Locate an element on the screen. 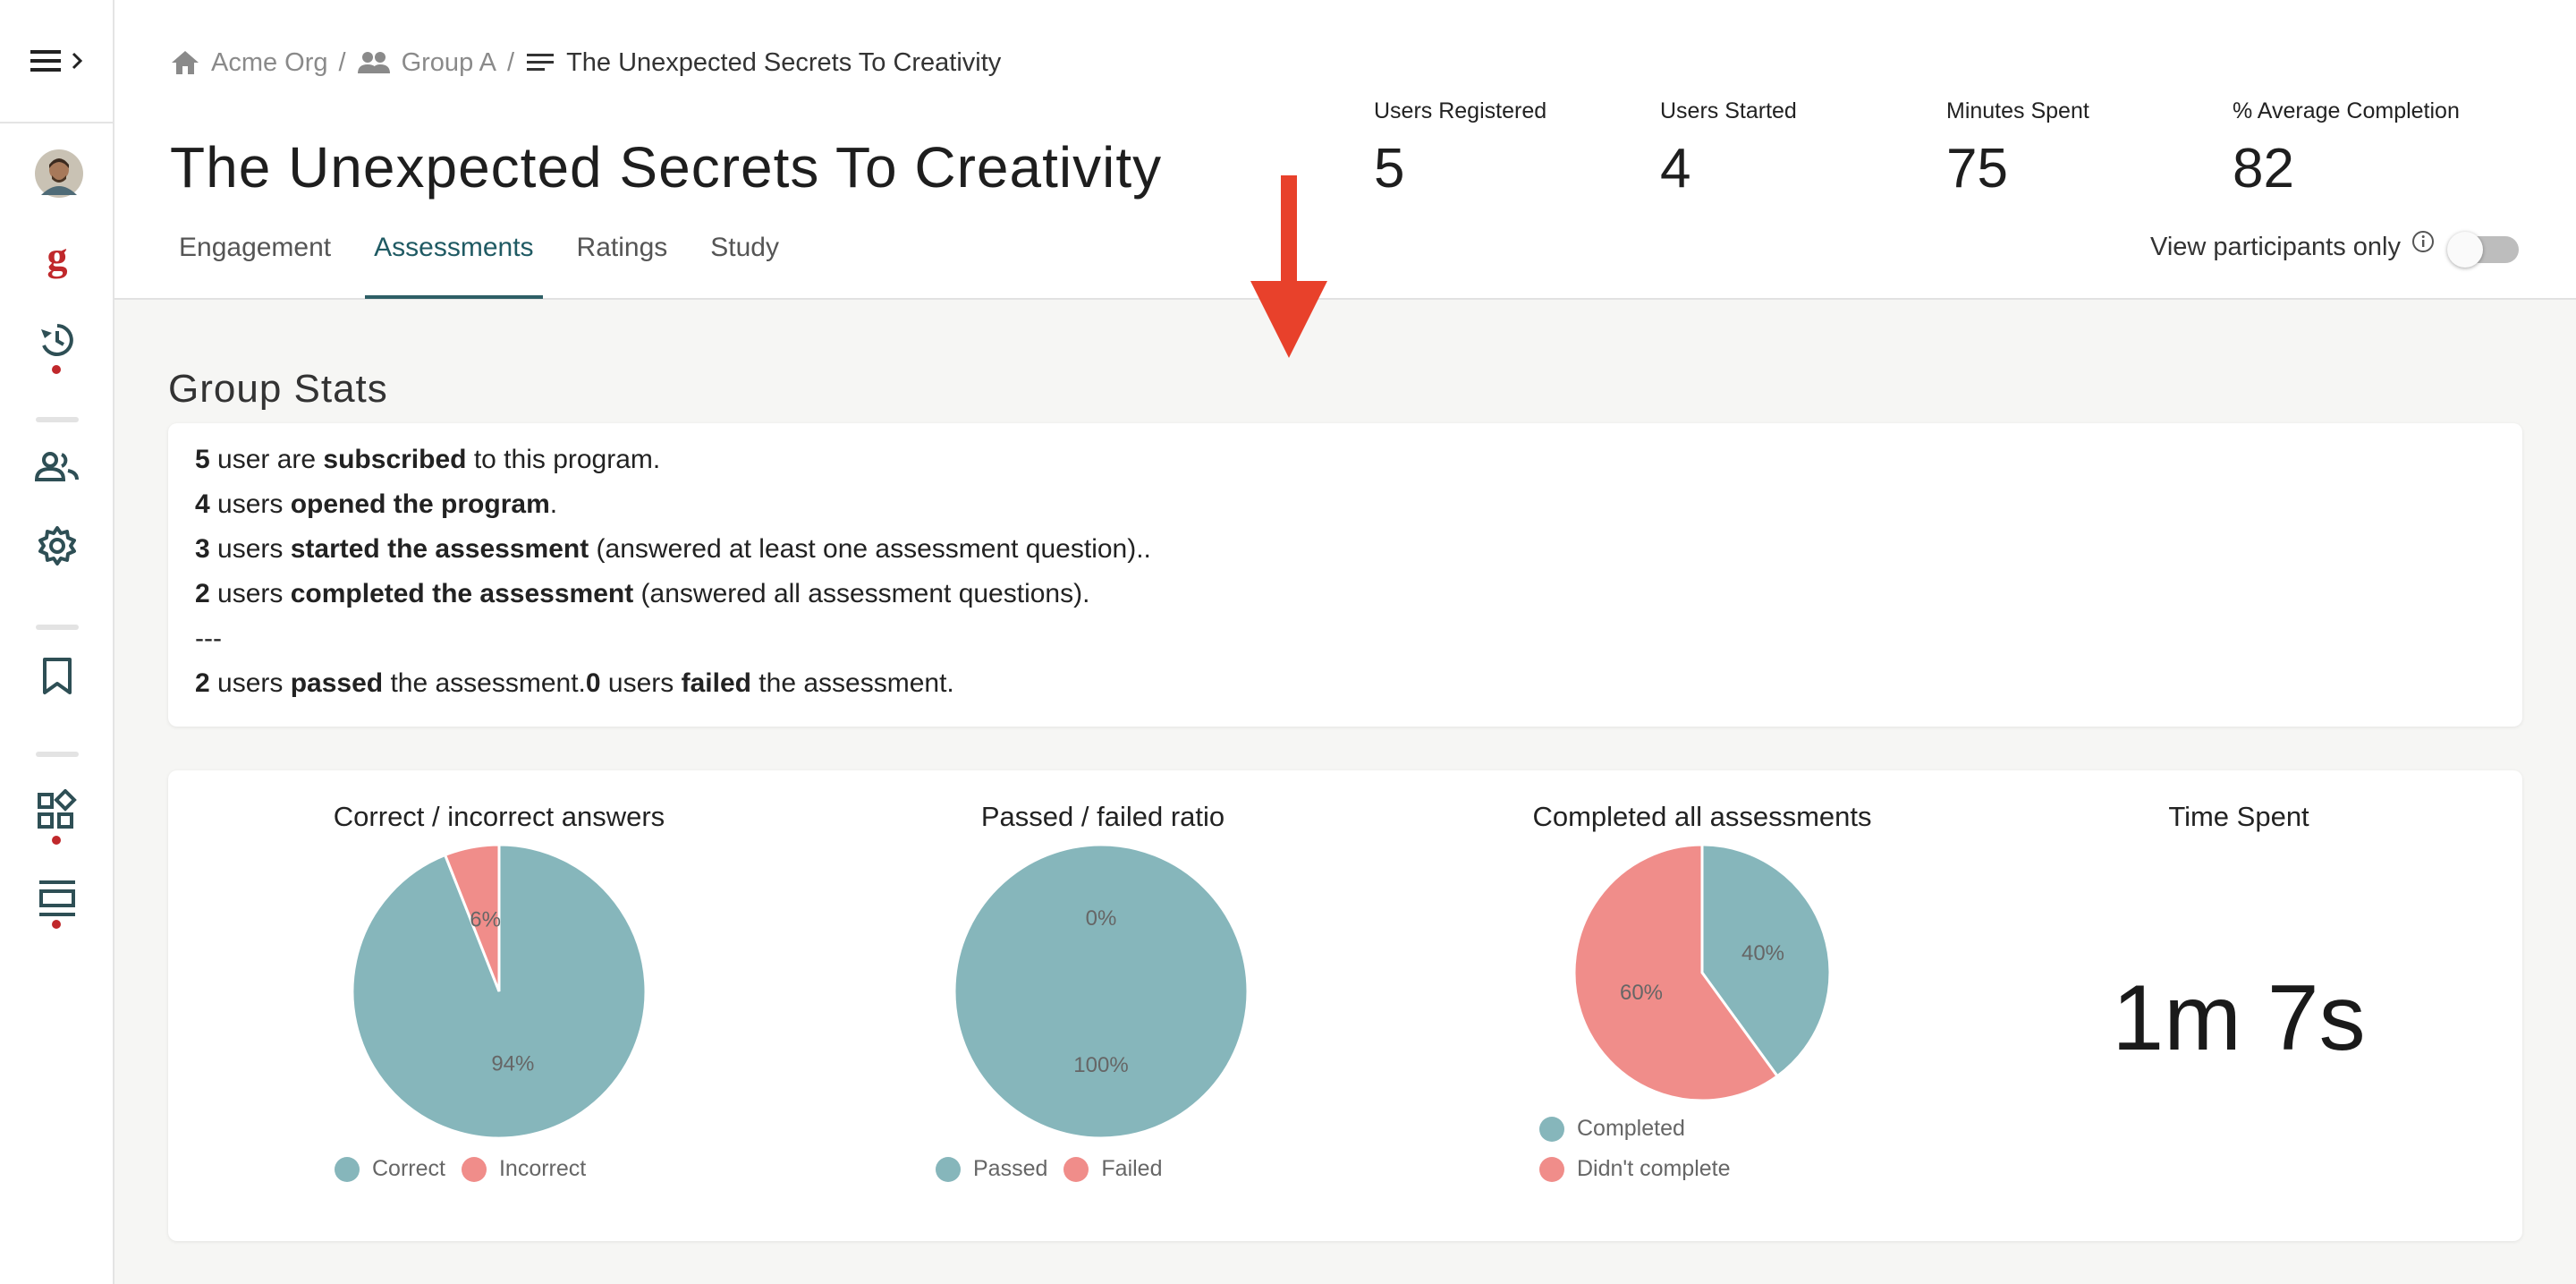  pie-chart-passed-failed: 100% 0% is located at coordinates (1101, 991).